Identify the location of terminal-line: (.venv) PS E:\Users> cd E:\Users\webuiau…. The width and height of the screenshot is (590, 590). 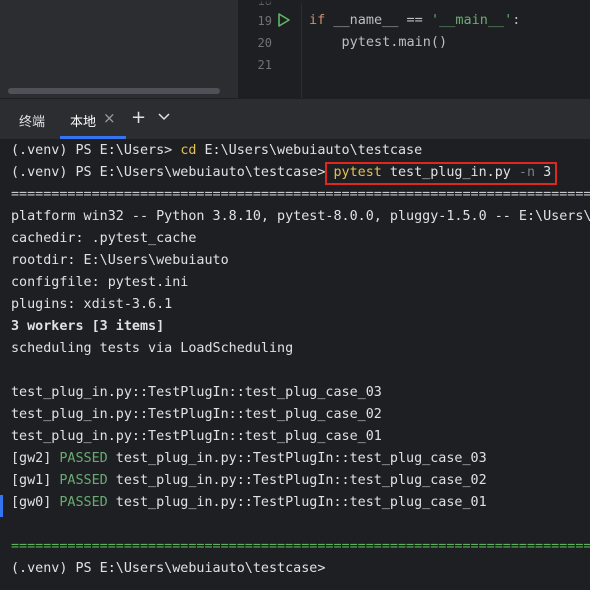
(216, 151).